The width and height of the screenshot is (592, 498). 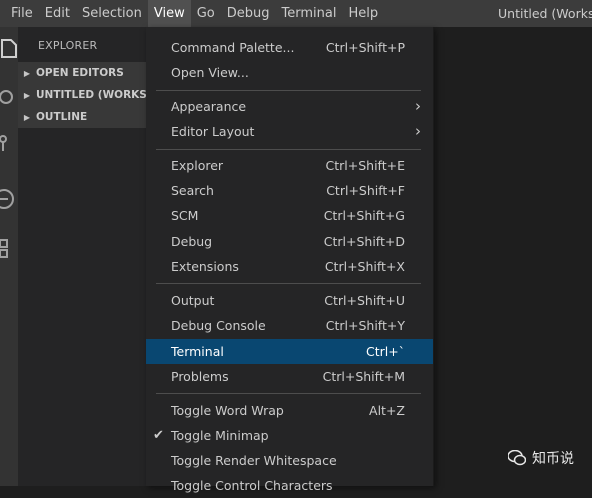 What do you see at coordinates (192, 190) in the screenshot?
I see `menu-item-label: Search` at bounding box center [192, 190].